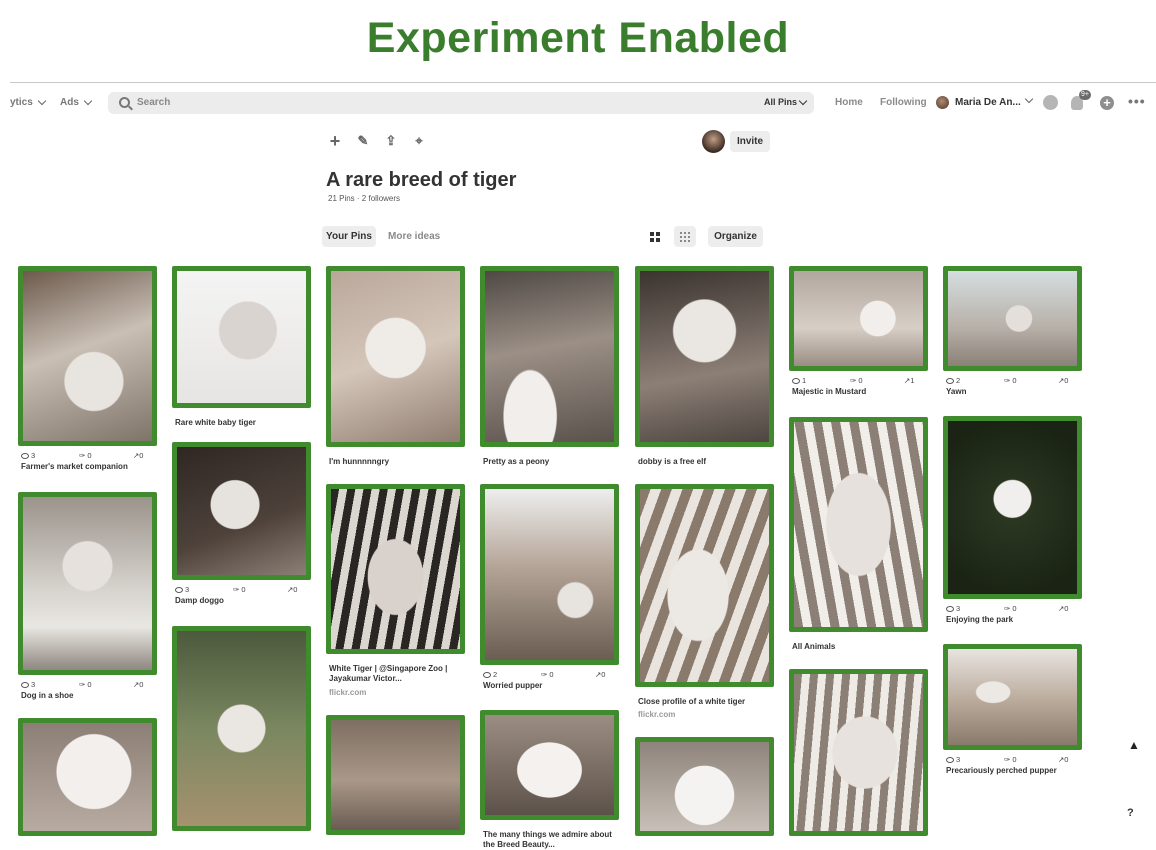  Describe the element at coordinates (1137, 101) in the screenshot. I see `more-options-icon: •••` at that location.